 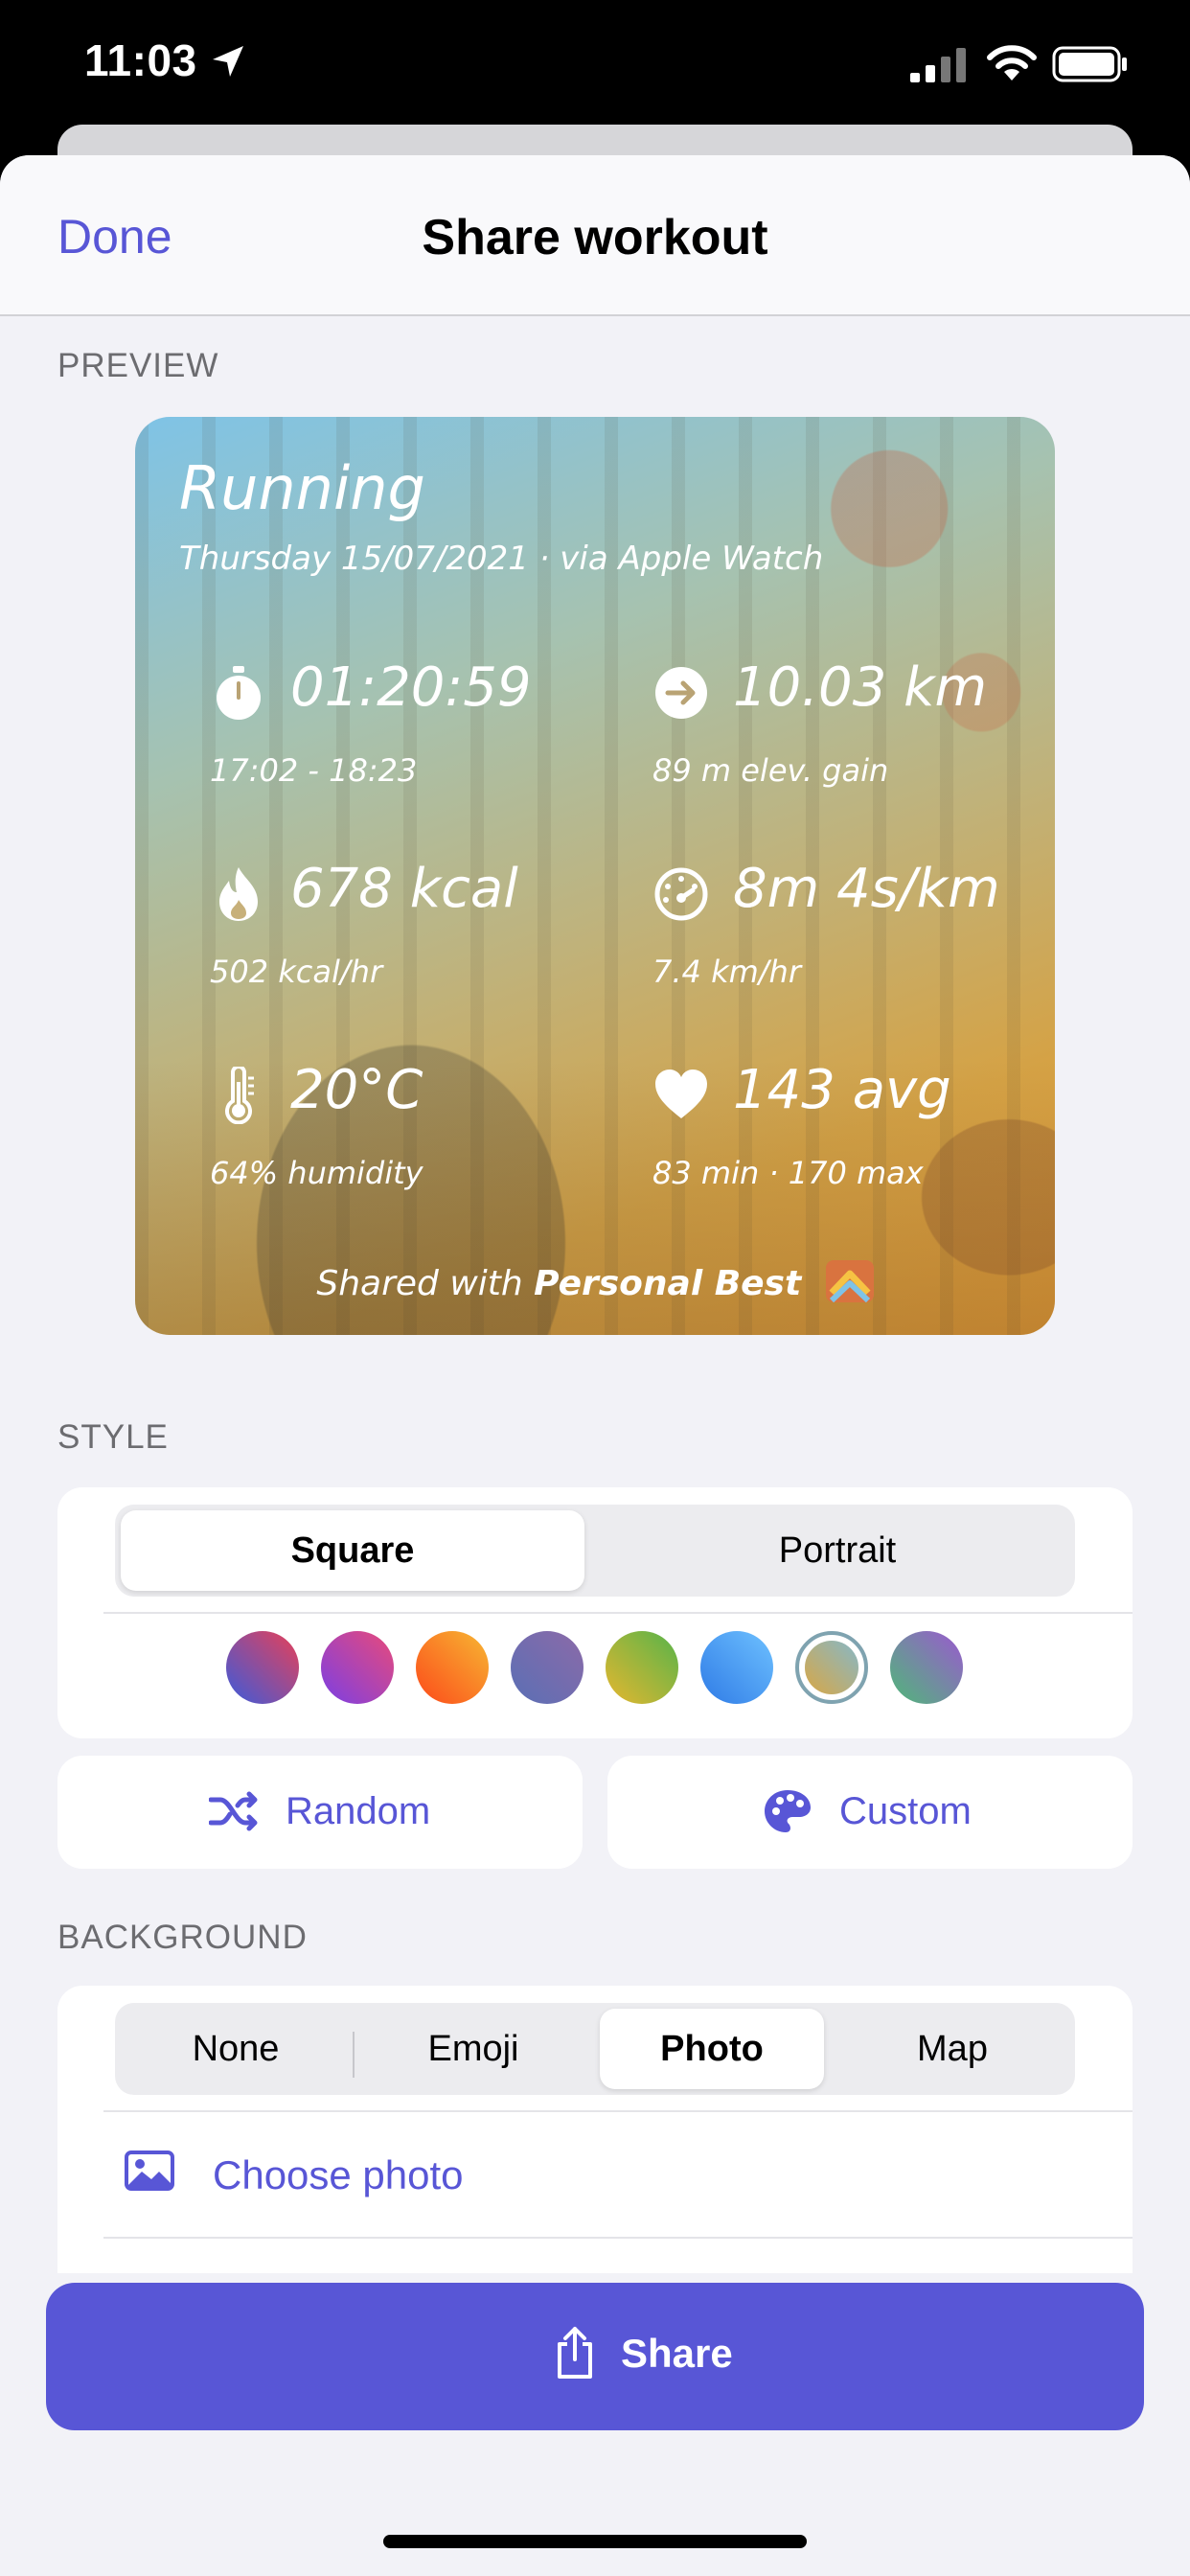 I want to click on stopwatch-icon, so click(x=239, y=693).